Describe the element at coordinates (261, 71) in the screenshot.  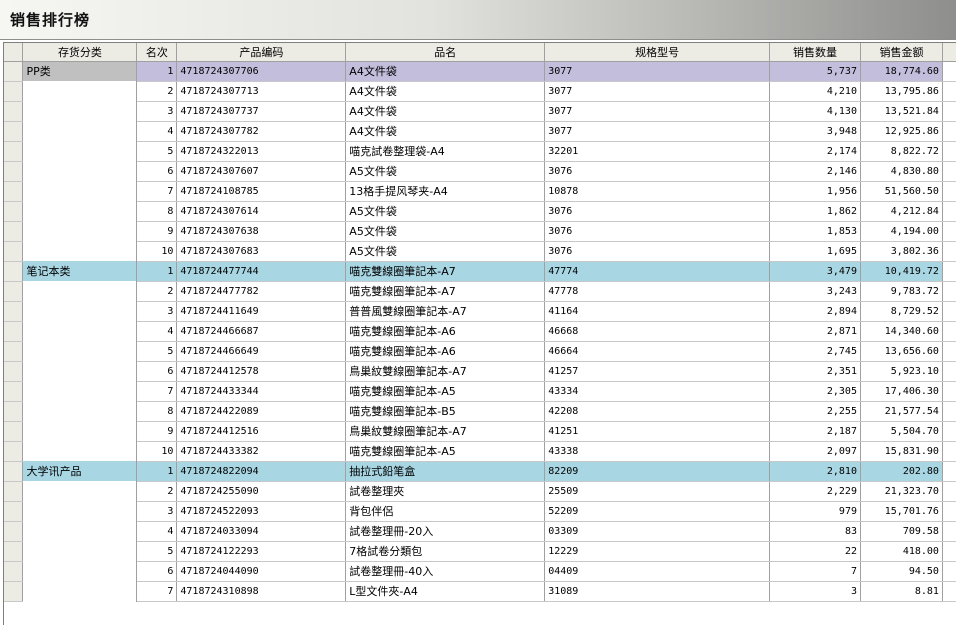
I see `product-code-cell: 4718724307706` at that location.